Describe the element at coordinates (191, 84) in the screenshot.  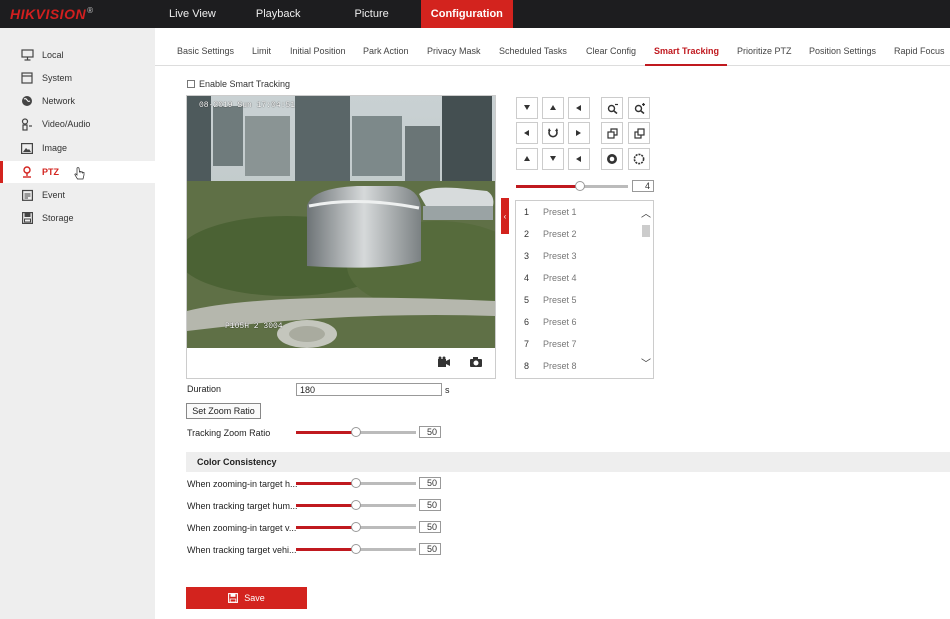
I see `enable-smart-tracking-checkbox` at that location.